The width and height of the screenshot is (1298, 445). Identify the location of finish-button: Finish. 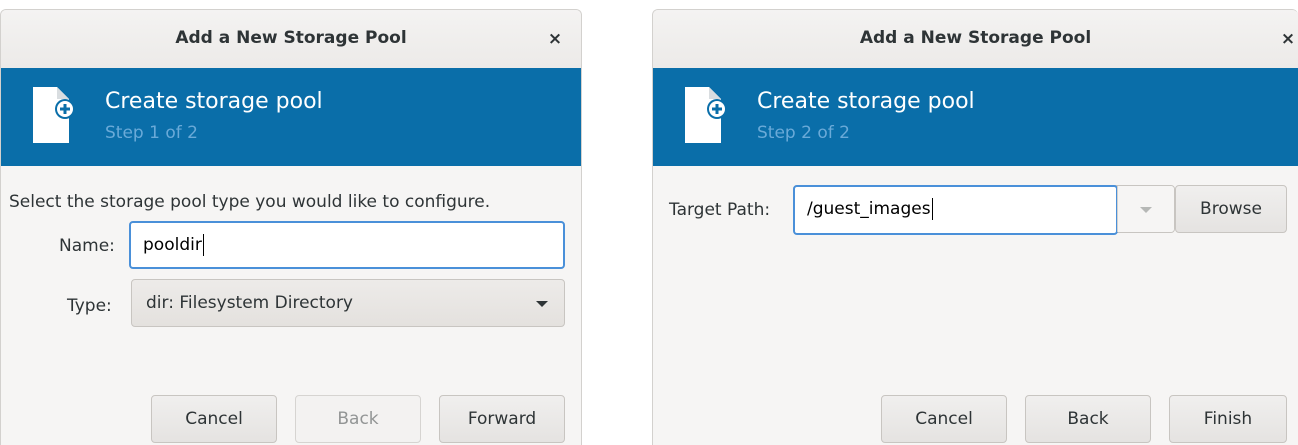
(1228, 419).